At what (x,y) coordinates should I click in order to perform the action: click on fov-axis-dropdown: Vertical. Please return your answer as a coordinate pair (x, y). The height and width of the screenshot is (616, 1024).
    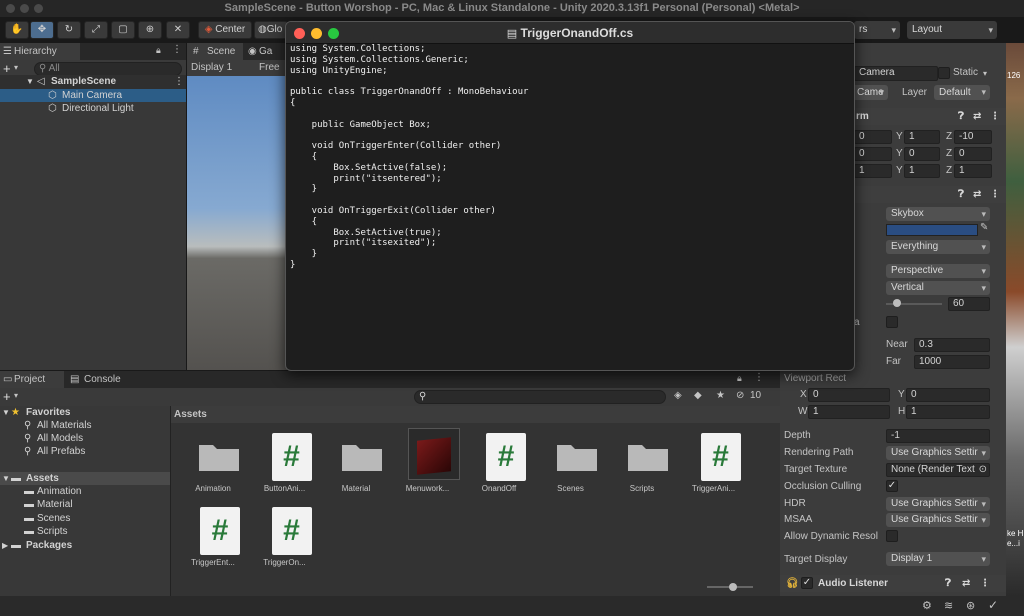
    Looking at the image, I should click on (938, 288).